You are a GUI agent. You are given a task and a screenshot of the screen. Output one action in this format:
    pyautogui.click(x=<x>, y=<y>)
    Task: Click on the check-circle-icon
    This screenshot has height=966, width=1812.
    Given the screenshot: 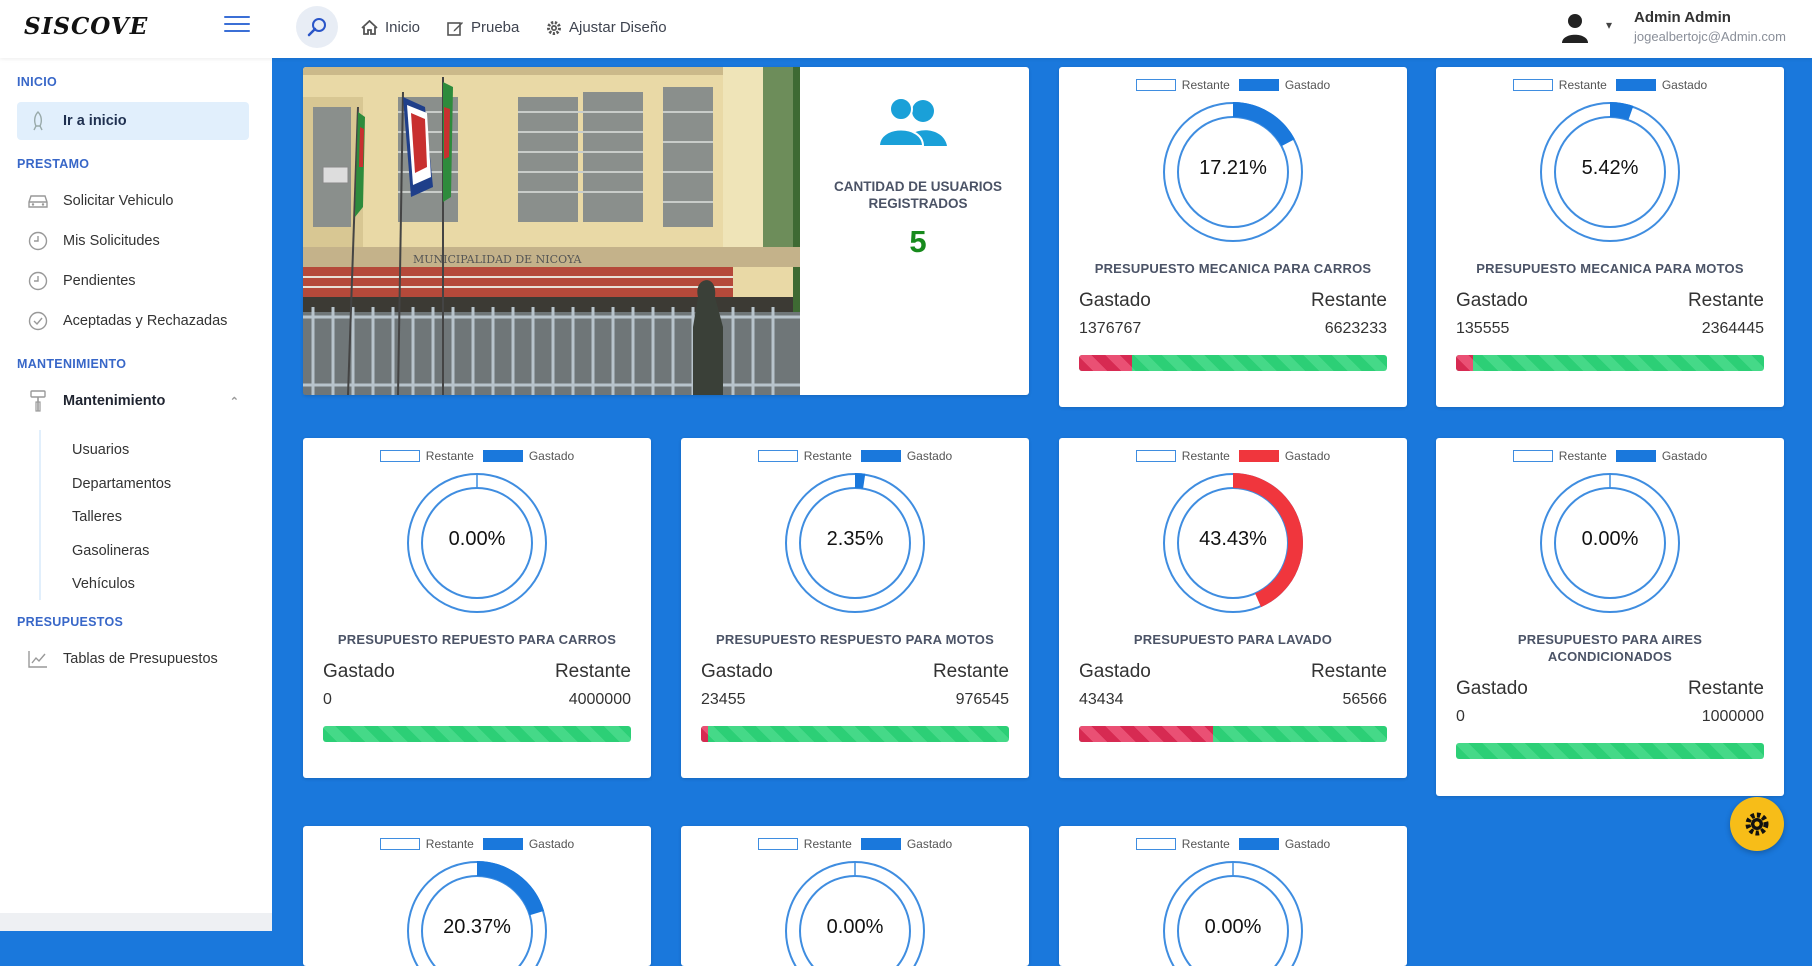 What is the action you would take?
    pyautogui.click(x=38, y=321)
    